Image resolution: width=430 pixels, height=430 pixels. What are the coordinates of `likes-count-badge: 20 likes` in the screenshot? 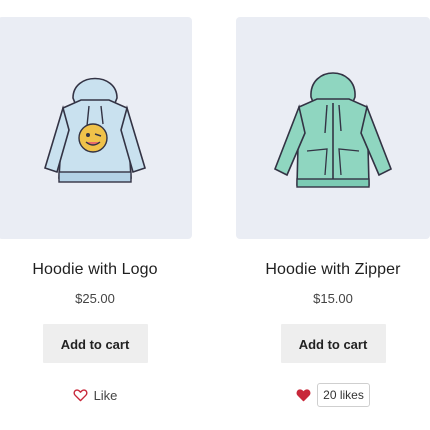 It's located at (343, 395).